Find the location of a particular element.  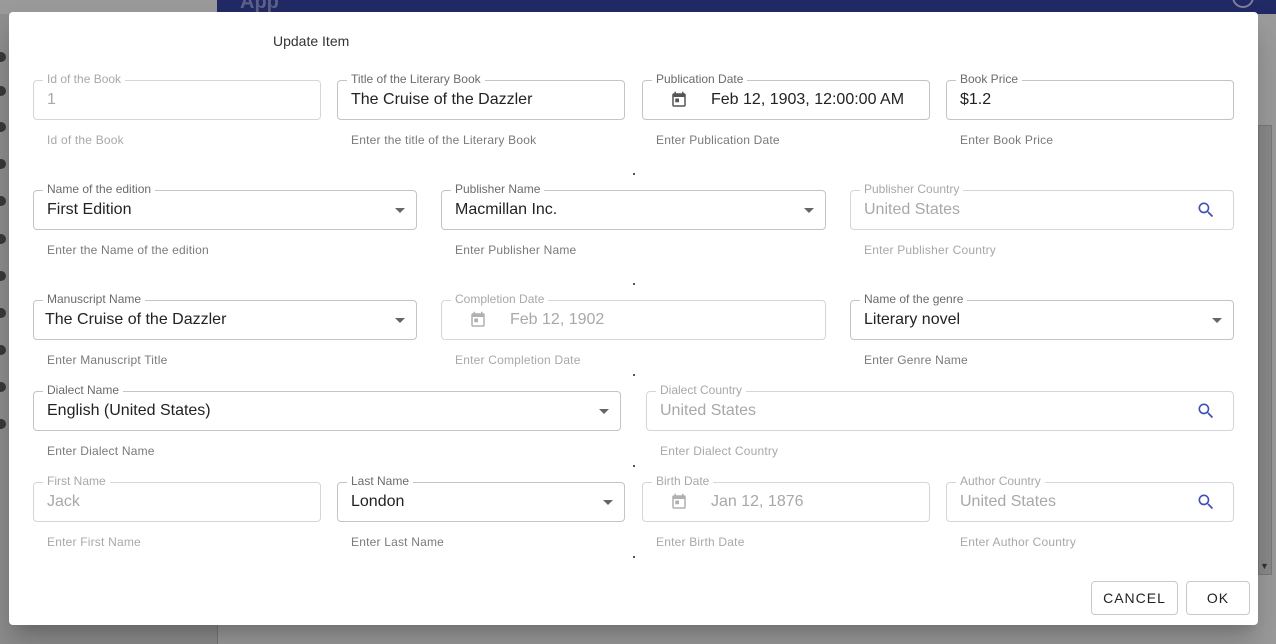

field-value: Macmillan Inc. is located at coordinates (506, 209).